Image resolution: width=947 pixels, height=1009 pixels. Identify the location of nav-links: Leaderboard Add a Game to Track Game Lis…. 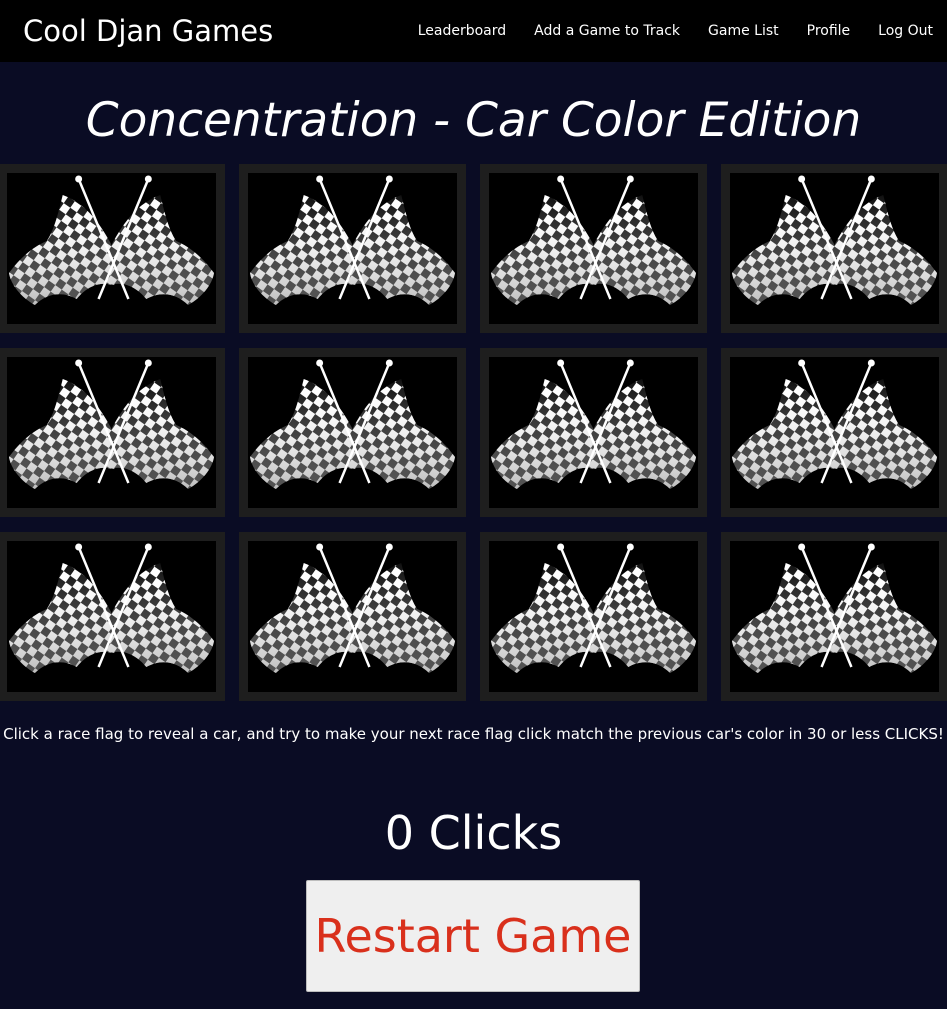
(661, 31).